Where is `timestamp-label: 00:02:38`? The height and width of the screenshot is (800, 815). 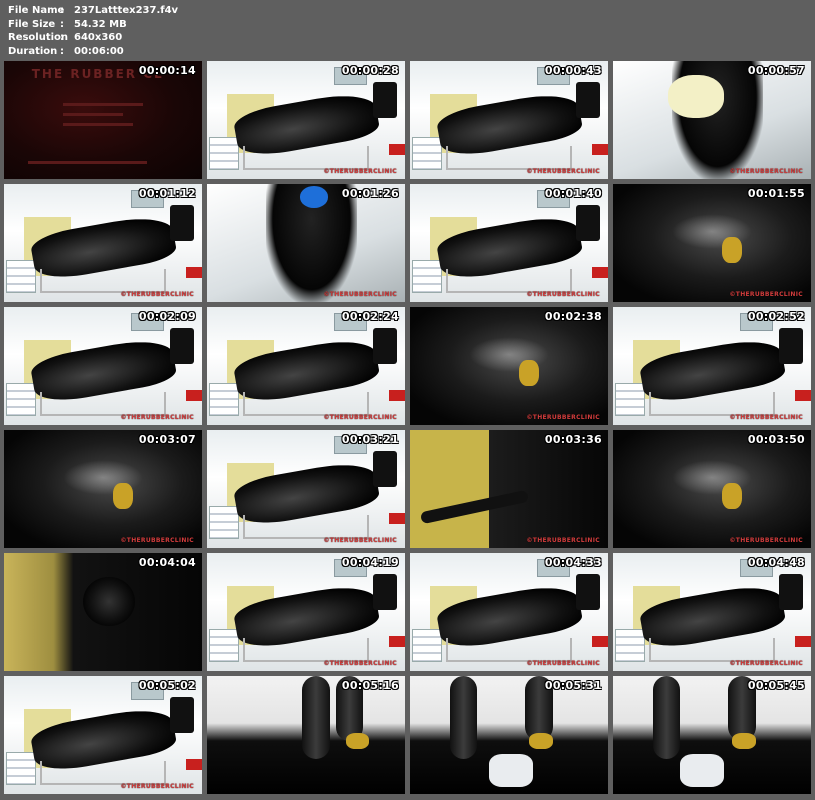
timestamp-label: 00:02:38 is located at coordinates (573, 316).